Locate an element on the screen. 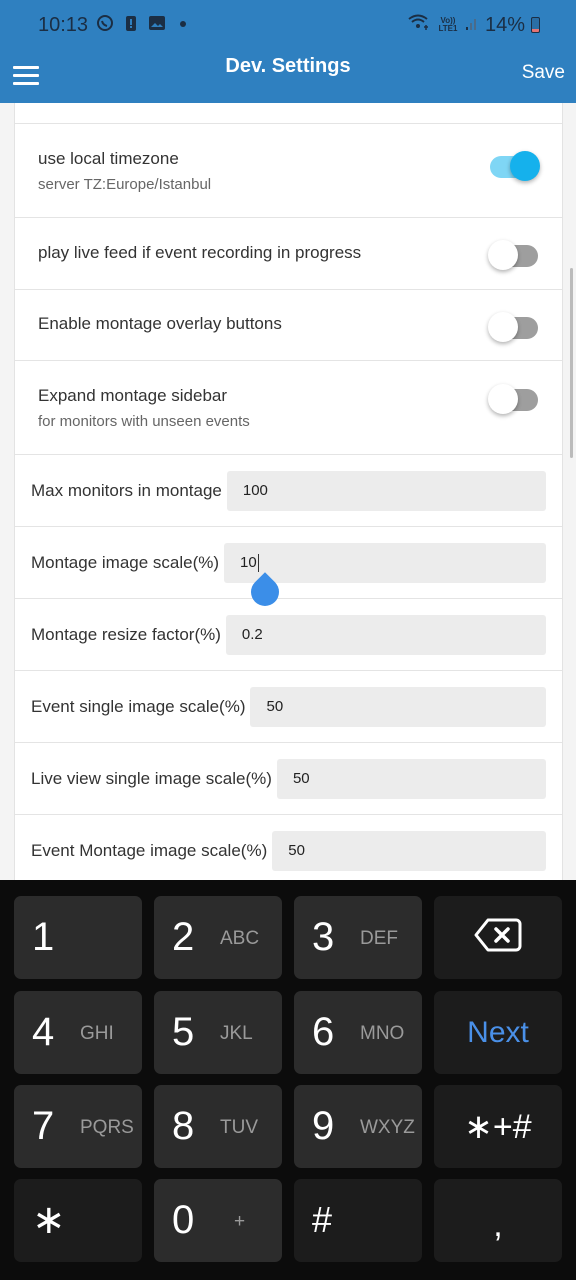 This screenshot has width=576, height=1280. event-montage-image-scale-input: 50 is located at coordinates (409, 850).